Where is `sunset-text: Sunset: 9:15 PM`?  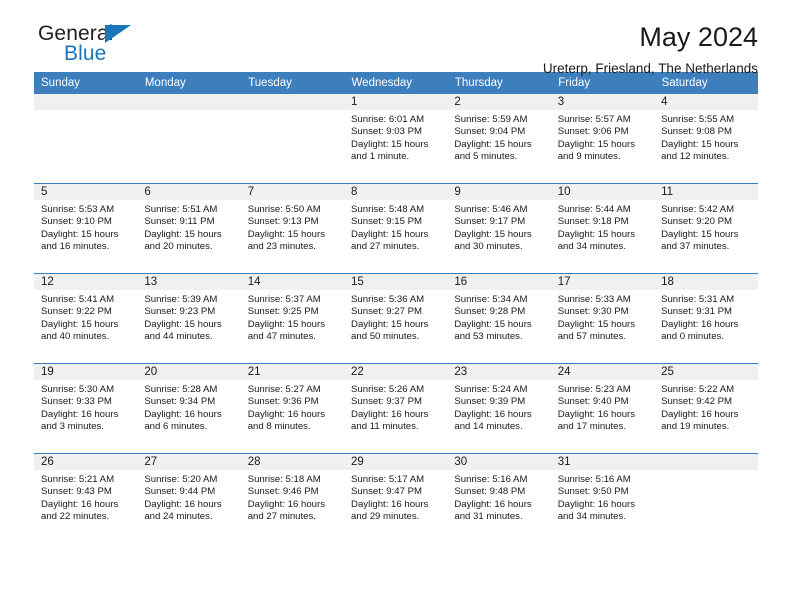 sunset-text: Sunset: 9:15 PM is located at coordinates (386, 222).